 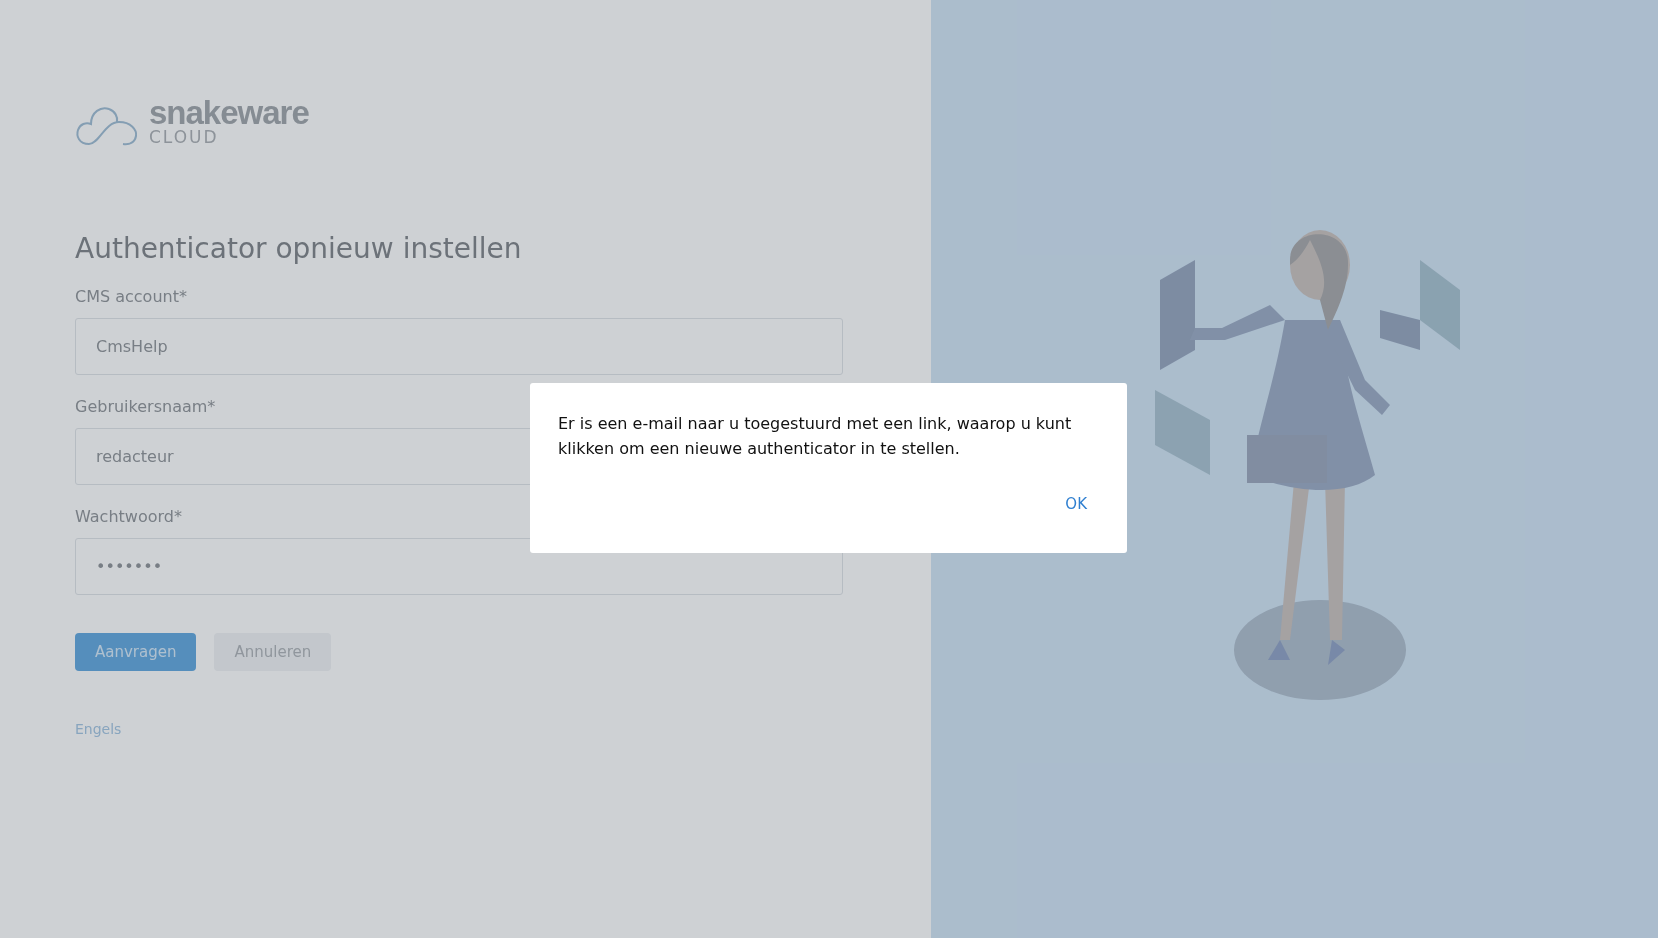 What do you see at coordinates (131, 296) in the screenshot?
I see `field-label: CMS account*` at bounding box center [131, 296].